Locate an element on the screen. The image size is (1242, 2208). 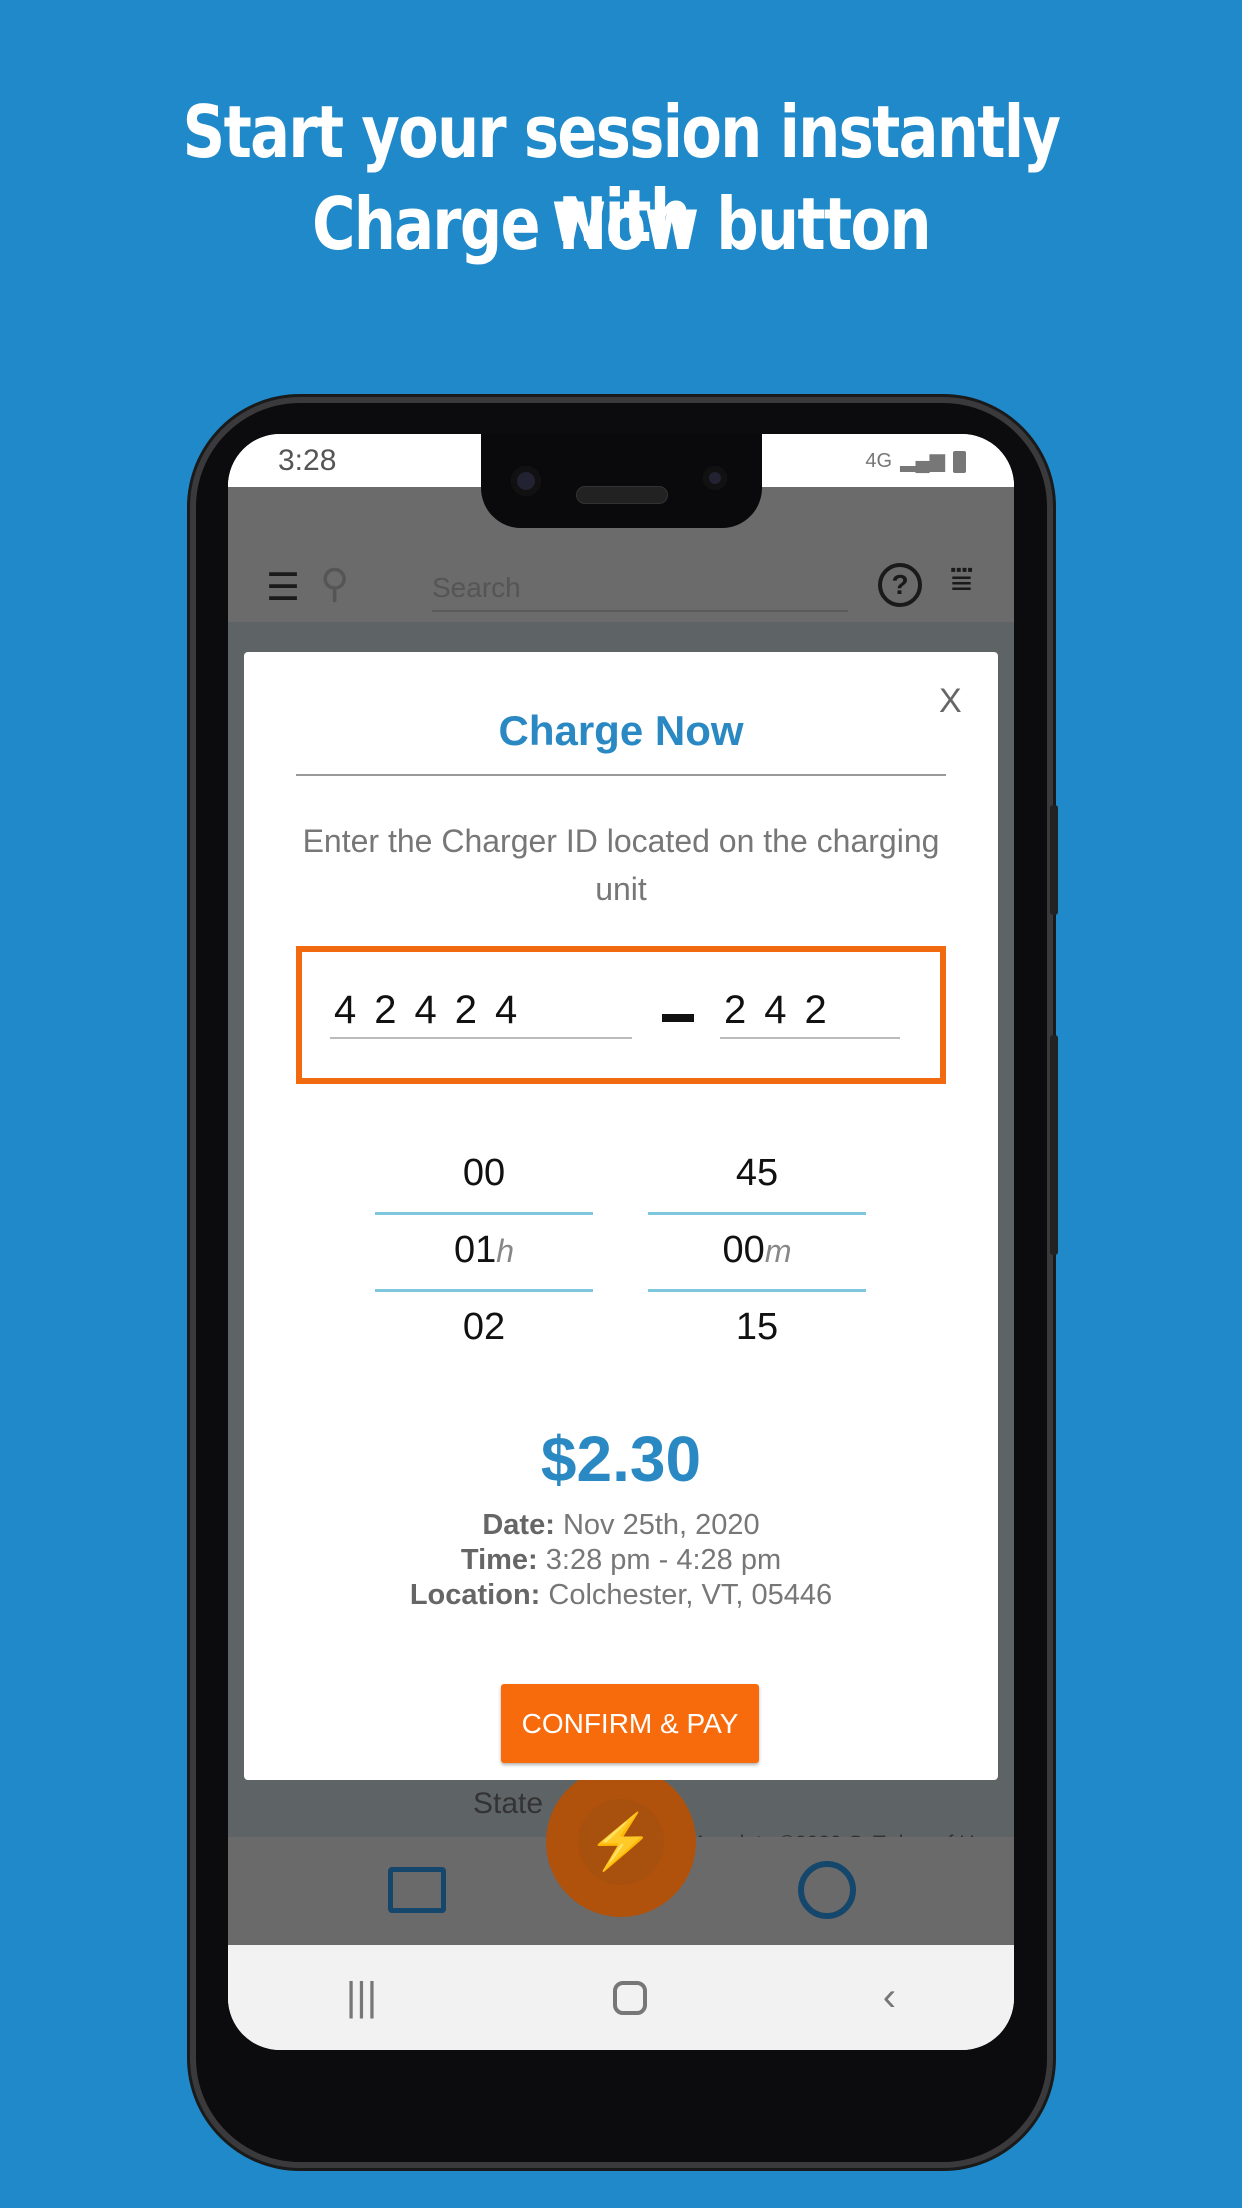
date-value: Nov 25th, 2020 is located at coordinates (661, 1525).